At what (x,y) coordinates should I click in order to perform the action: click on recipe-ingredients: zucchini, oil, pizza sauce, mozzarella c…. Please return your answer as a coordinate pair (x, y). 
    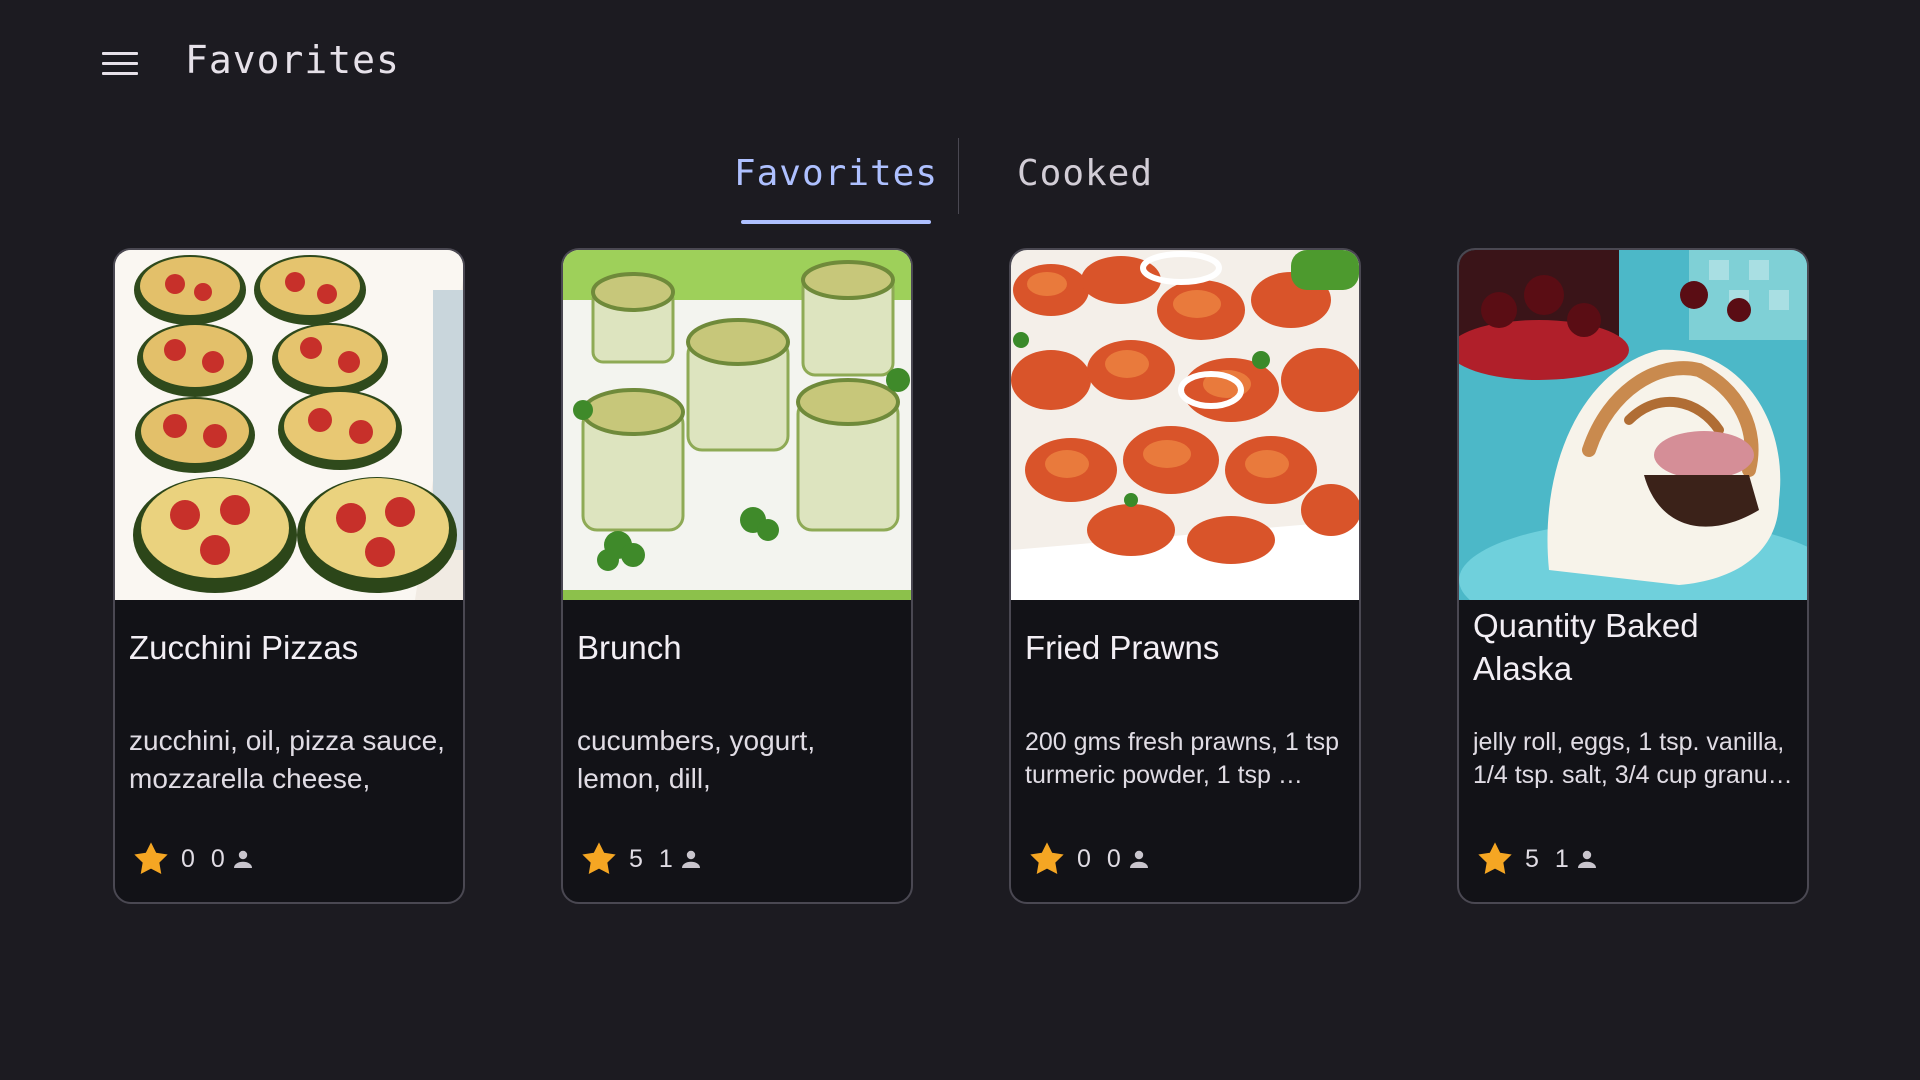
    Looking at the image, I should click on (287, 759).